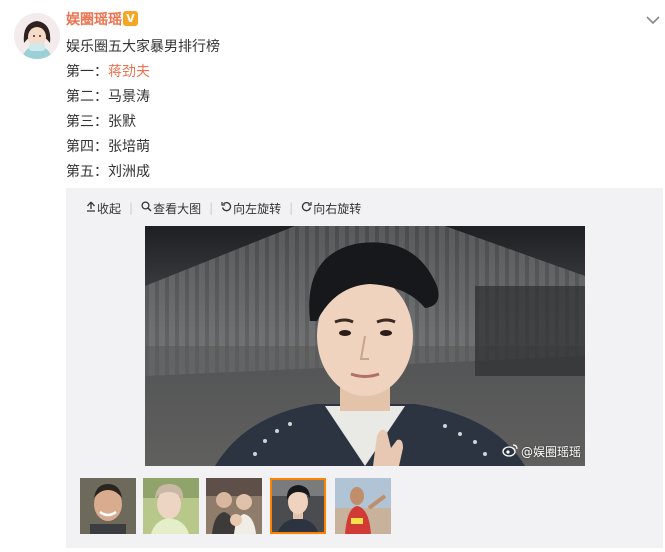 The image size is (665, 552). What do you see at coordinates (298, 506) in the screenshot?
I see `thumbnail-4-active` at bounding box center [298, 506].